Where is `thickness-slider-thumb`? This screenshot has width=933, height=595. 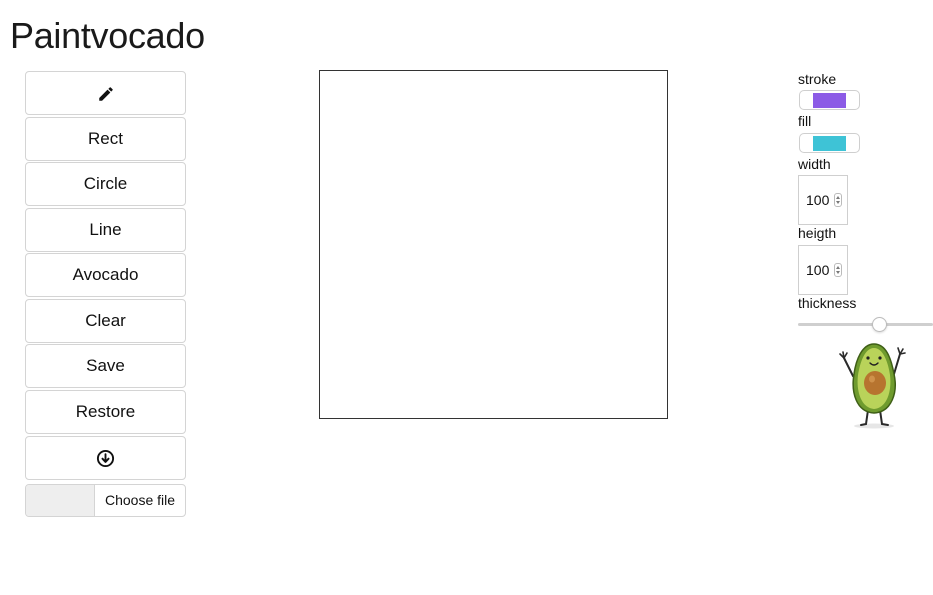
thickness-slider-thumb is located at coordinates (879, 324).